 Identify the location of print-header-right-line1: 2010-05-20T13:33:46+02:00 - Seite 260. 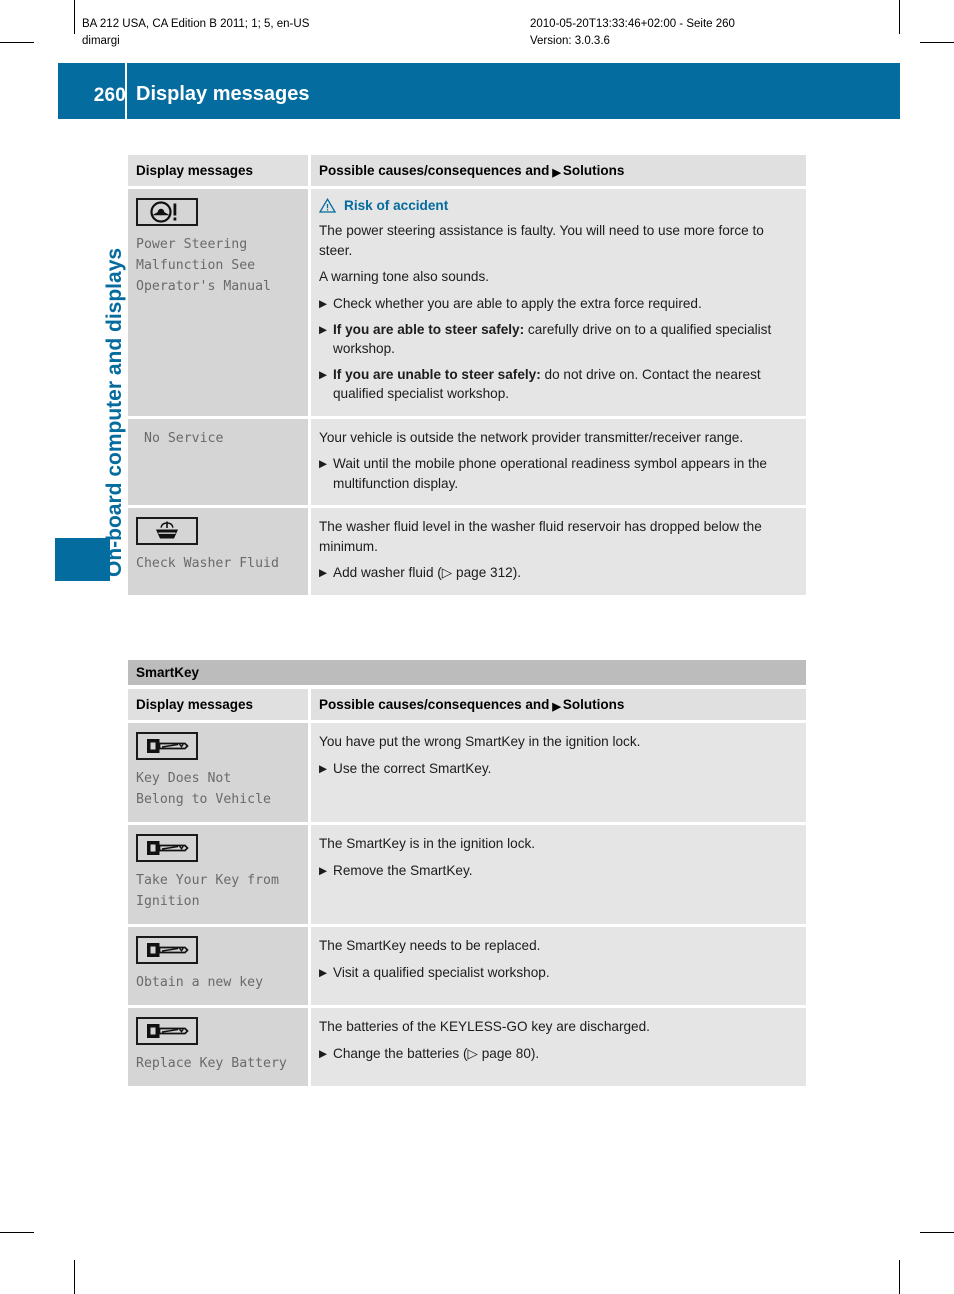
(632, 24).